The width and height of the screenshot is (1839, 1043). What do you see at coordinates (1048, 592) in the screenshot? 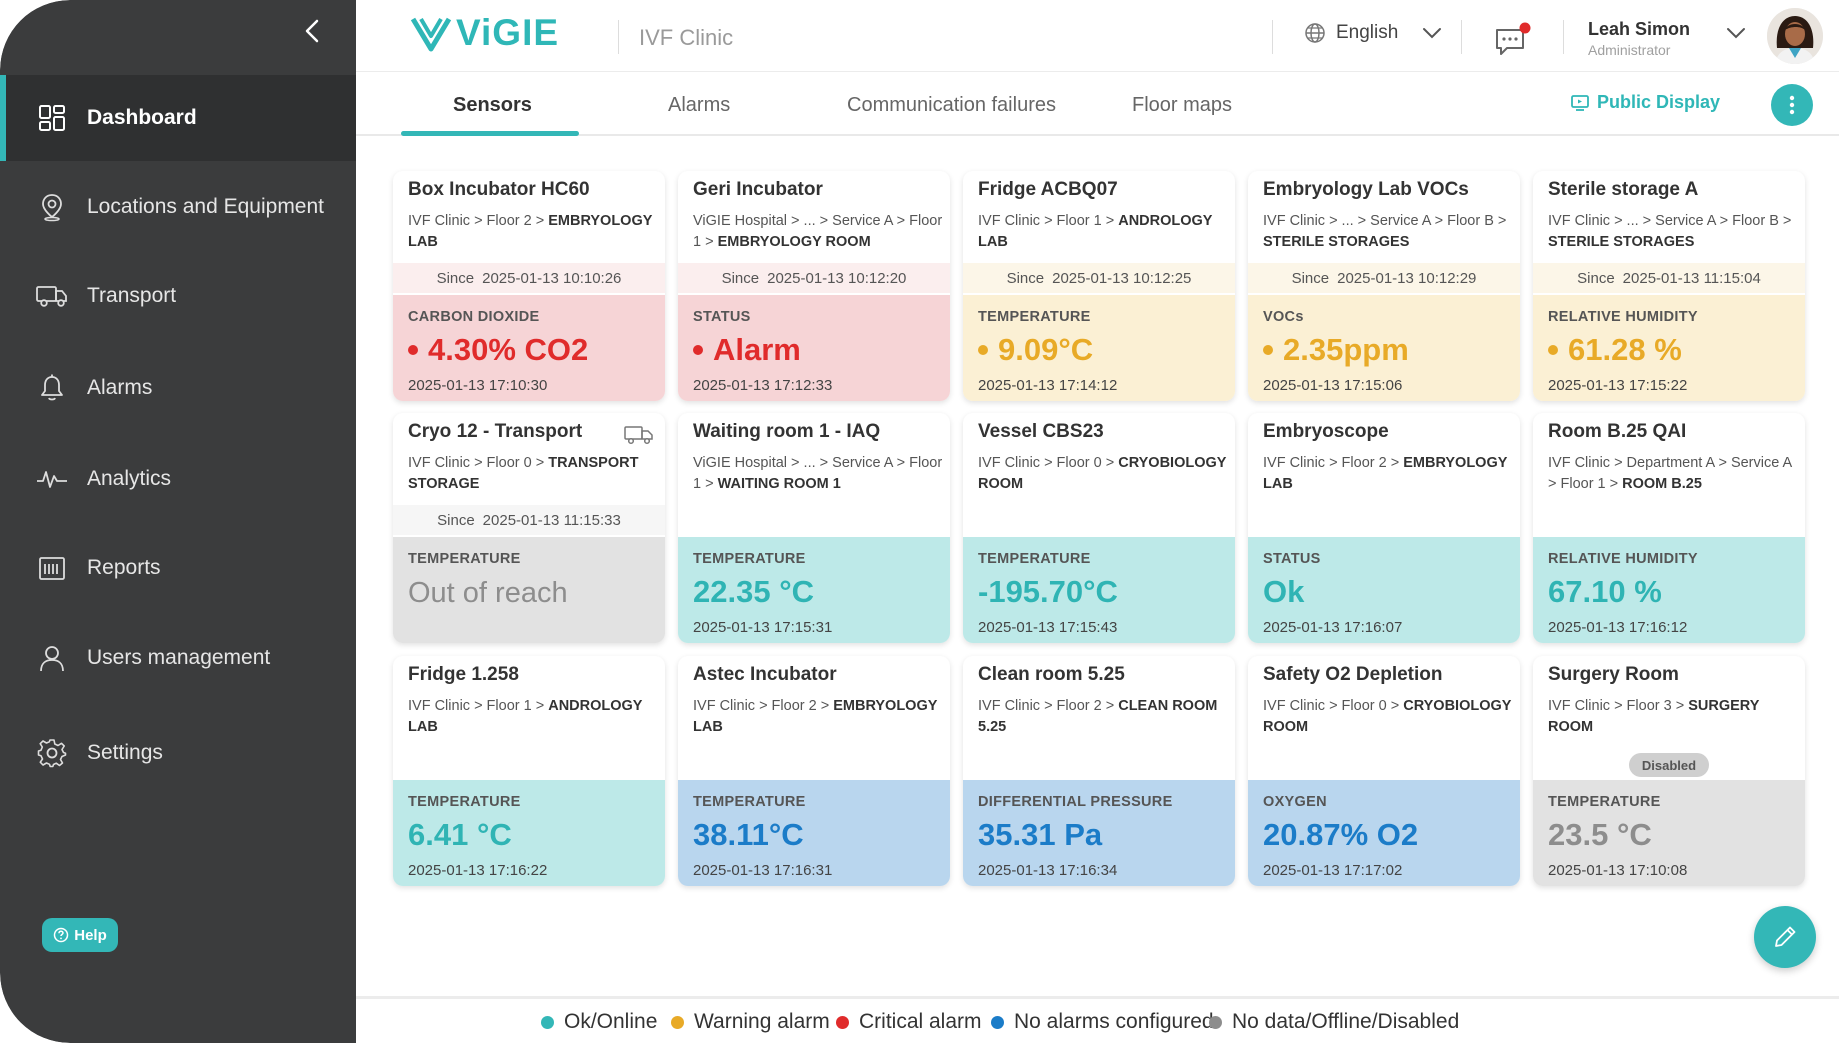
I see `measurement-value: -195.70°C` at bounding box center [1048, 592].